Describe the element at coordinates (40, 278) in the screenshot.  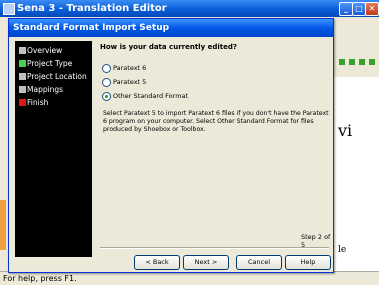
I see `status-text: For help, press F1.` at that location.